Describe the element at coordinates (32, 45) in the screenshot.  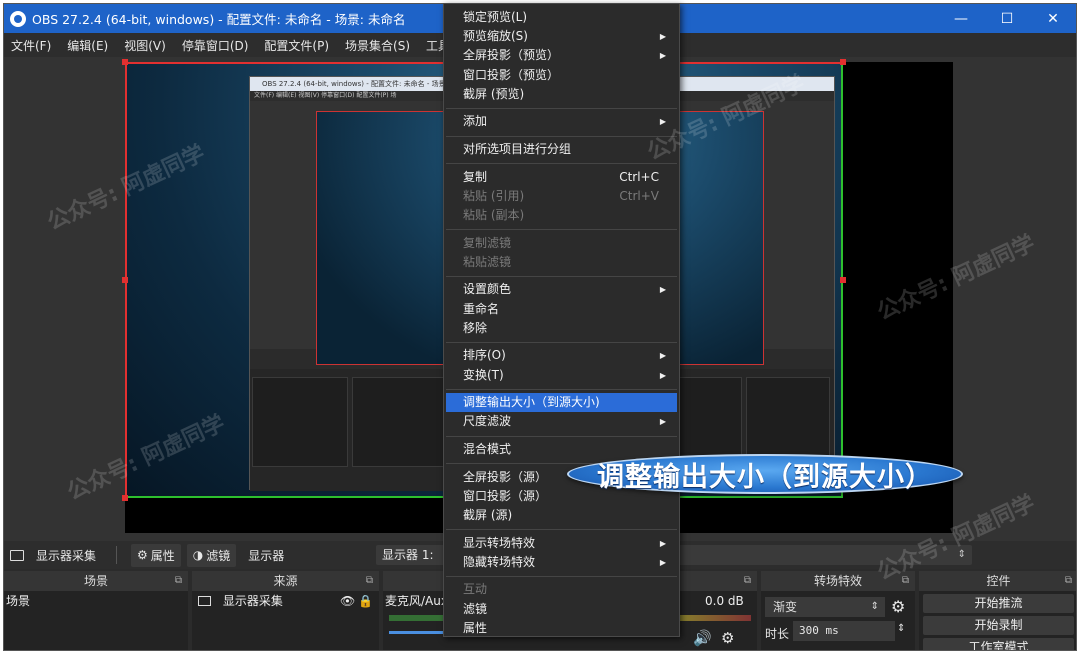
I see `menu-file: 文件(F)` at that location.